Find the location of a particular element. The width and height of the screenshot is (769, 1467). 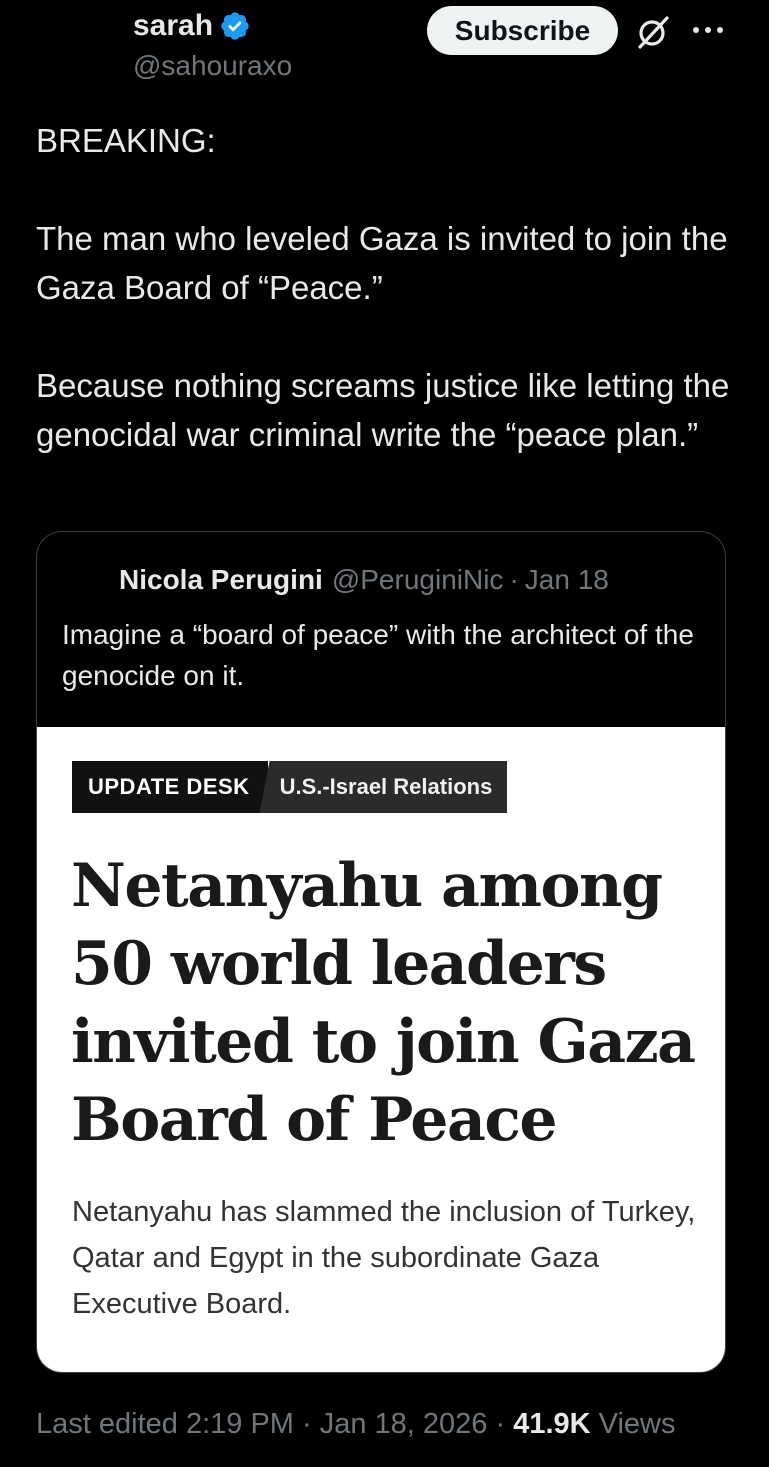

more-horizontal-icon is located at coordinates (708, 30).